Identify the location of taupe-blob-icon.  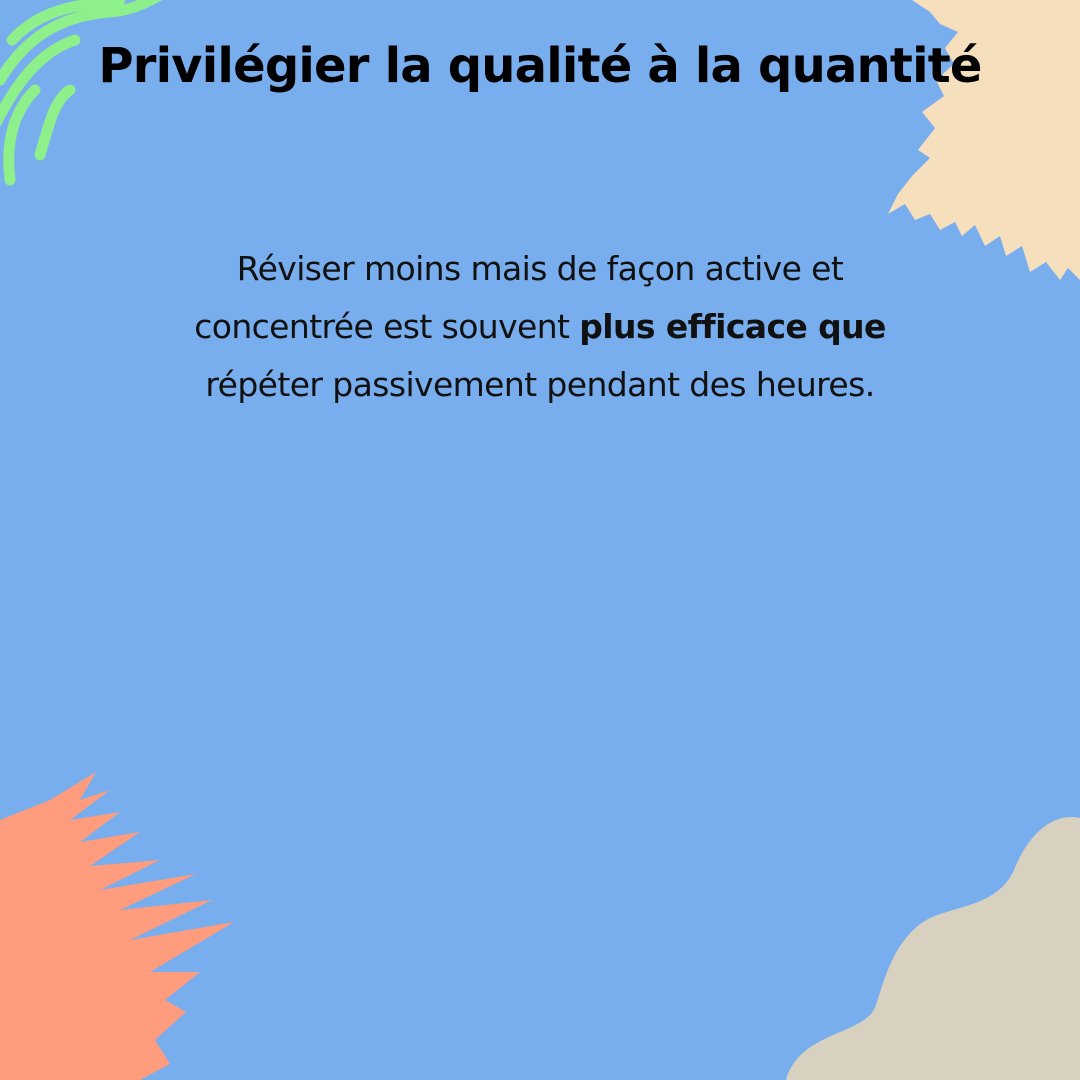
(933, 948).